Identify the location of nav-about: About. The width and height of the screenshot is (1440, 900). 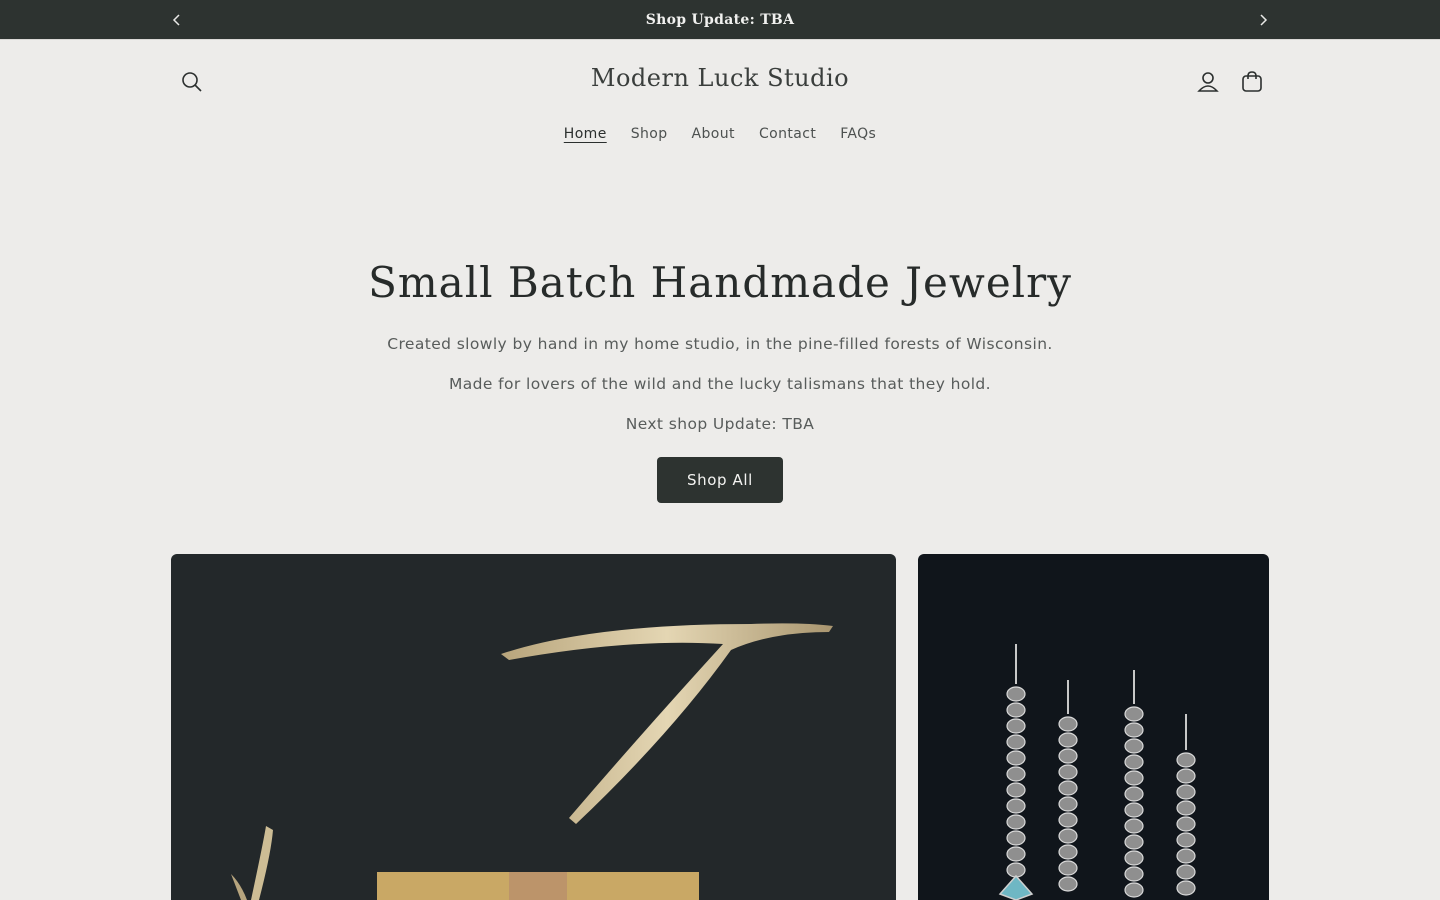
(713, 134).